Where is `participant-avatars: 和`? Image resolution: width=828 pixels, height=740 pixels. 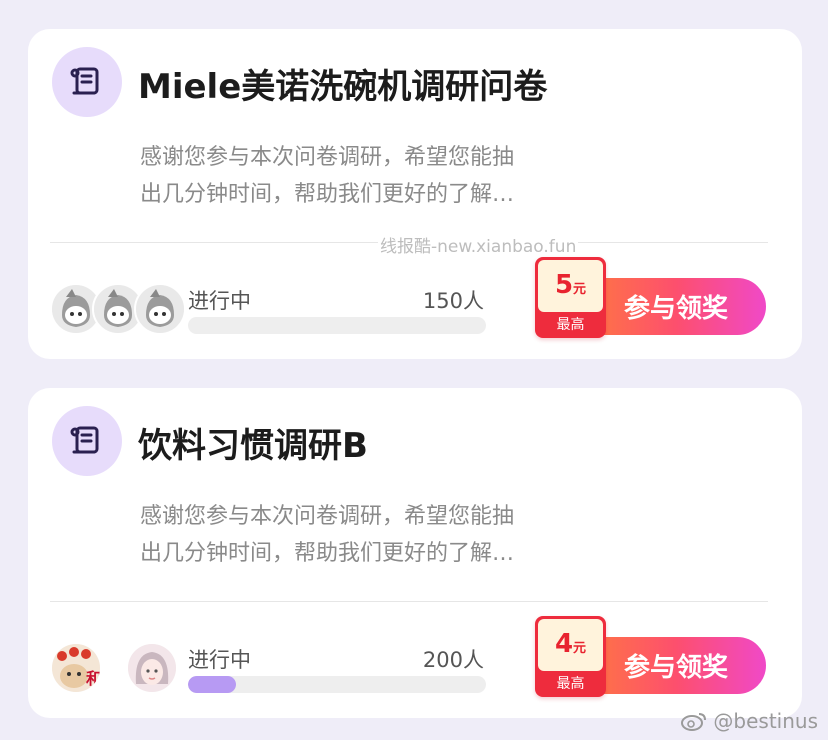
participant-avatars: 和 is located at coordinates (120, 668).